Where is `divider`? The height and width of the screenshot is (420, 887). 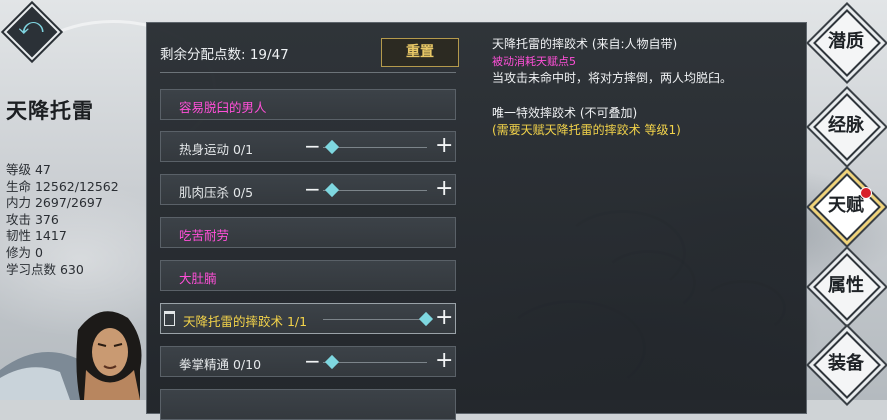 divider is located at coordinates (308, 72).